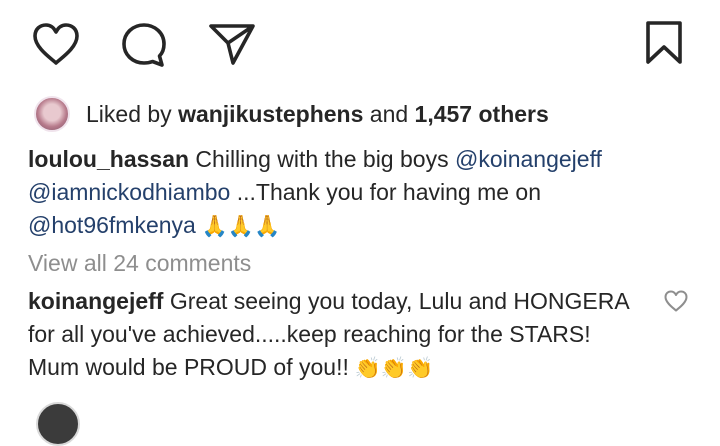 The height and width of the screenshot is (446, 720). I want to click on bookmark-icon, so click(664, 43).